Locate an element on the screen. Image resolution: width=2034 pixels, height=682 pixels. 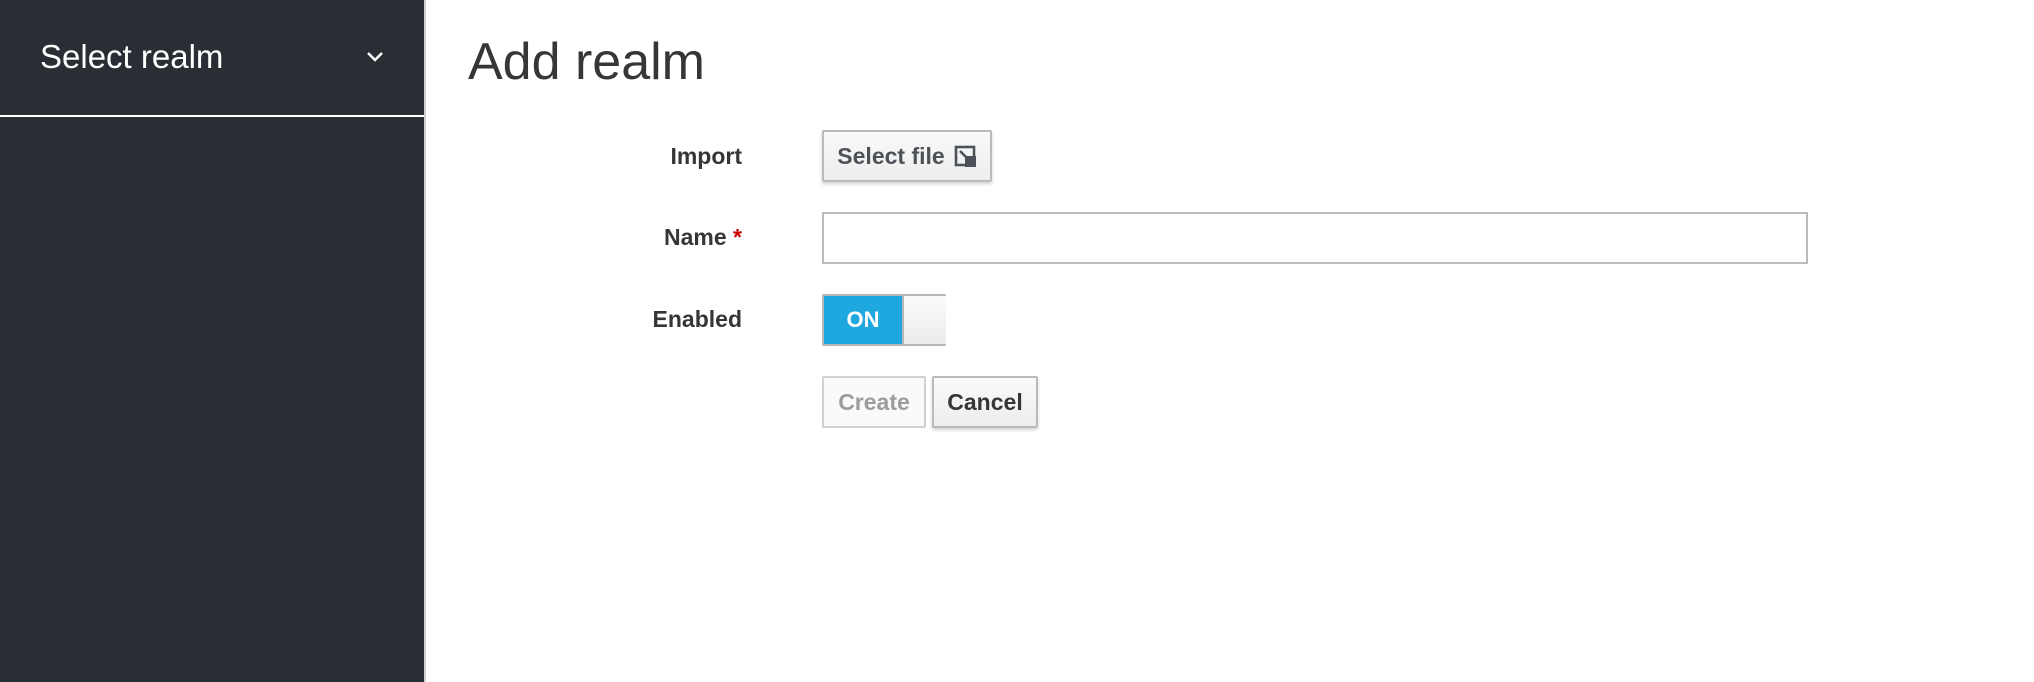
realm-selector: Select realm is located at coordinates (212, 58).